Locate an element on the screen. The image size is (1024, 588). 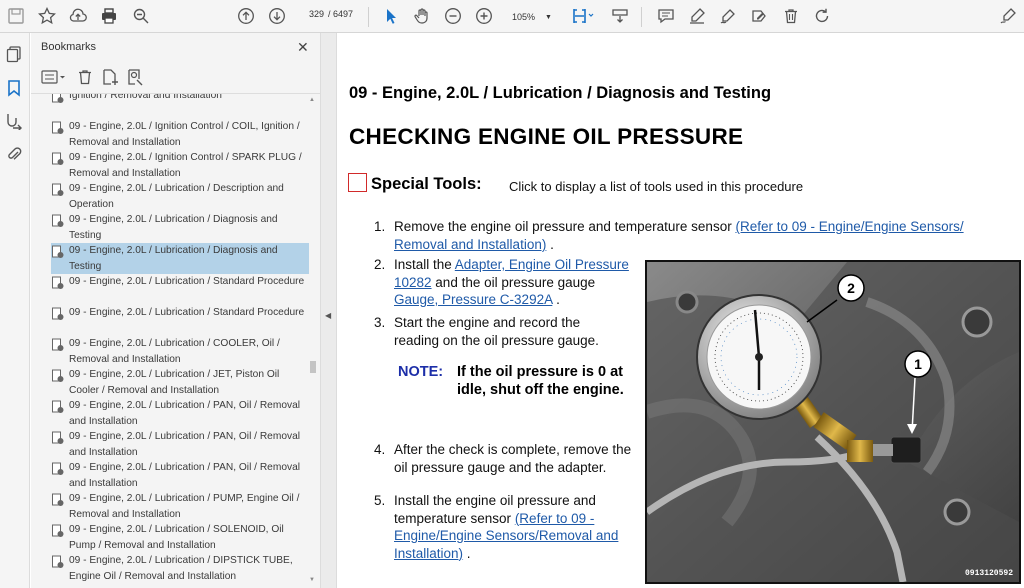
fit-width-icon is located at coordinates (583, 16).